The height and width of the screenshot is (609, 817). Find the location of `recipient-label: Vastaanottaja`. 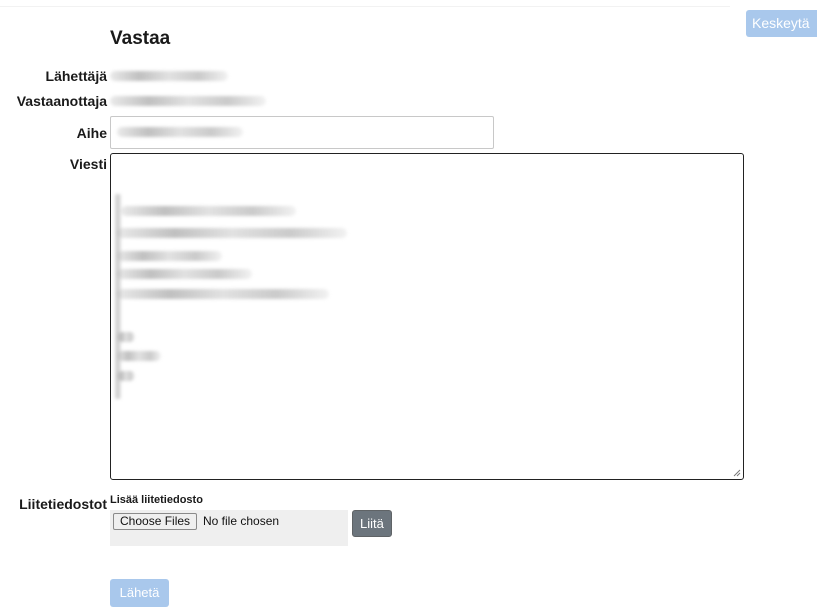

recipient-label: Vastaanottaja is located at coordinates (61, 101).